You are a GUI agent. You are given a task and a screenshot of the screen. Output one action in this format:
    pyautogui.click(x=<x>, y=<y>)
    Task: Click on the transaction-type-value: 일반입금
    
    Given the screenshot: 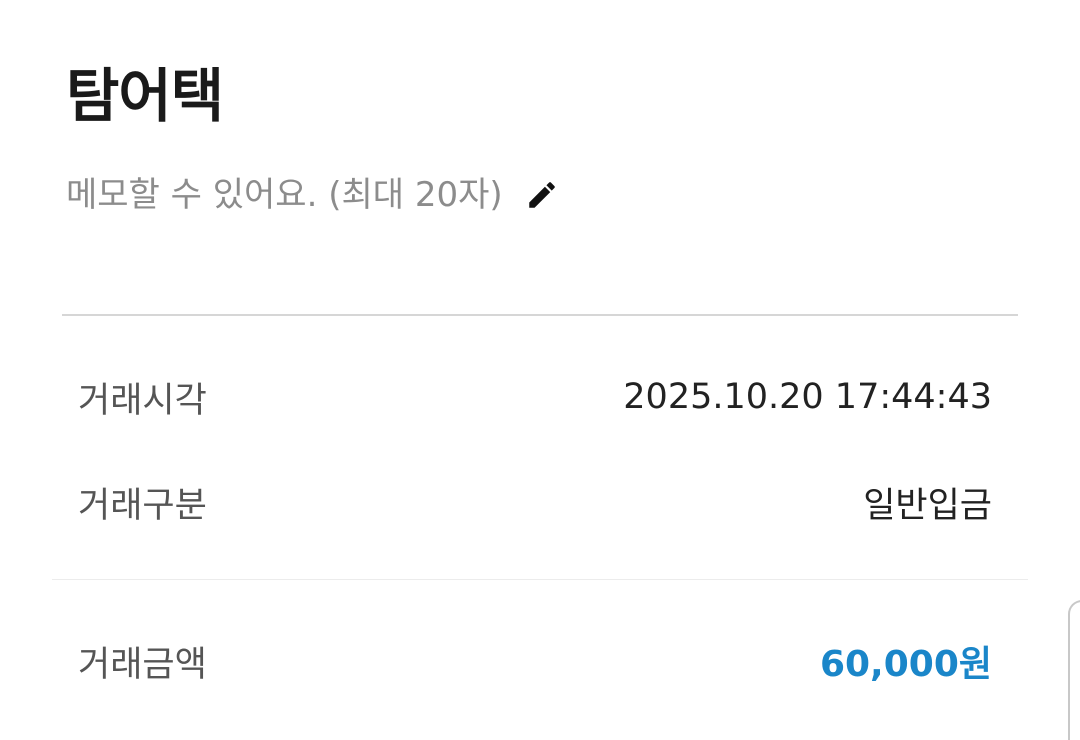 What is the action you would take?
    pyautogui.click(x=927, y=505)
    